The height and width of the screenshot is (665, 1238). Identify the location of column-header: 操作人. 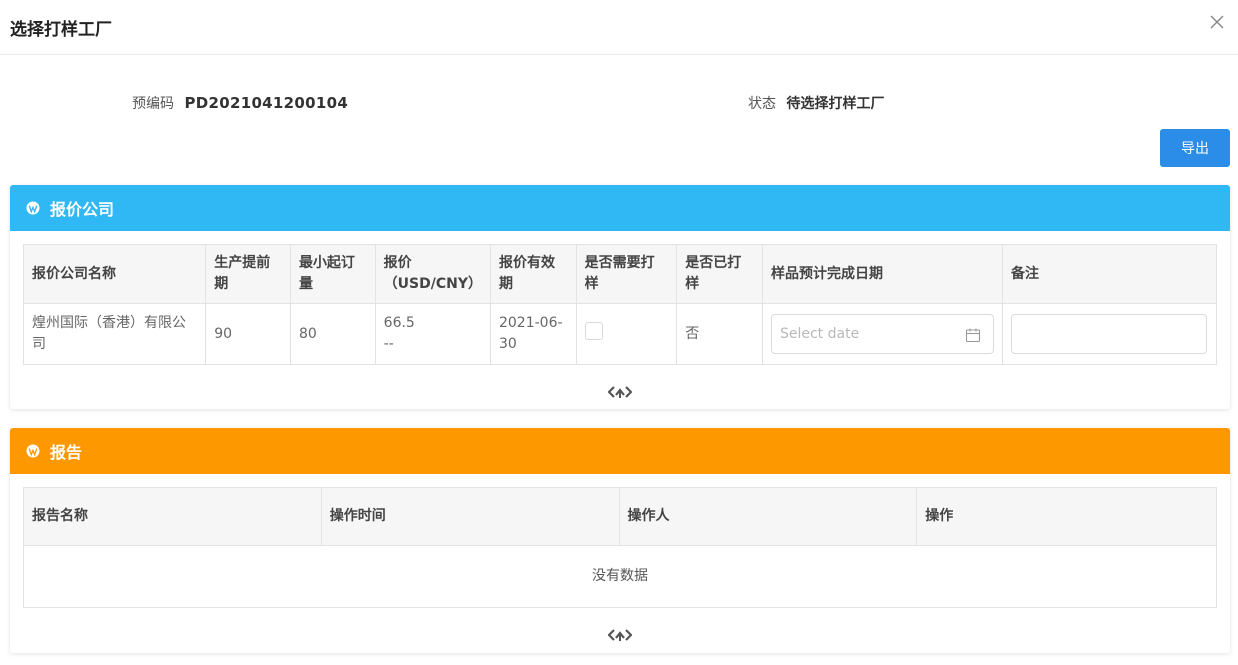
(768, 516).